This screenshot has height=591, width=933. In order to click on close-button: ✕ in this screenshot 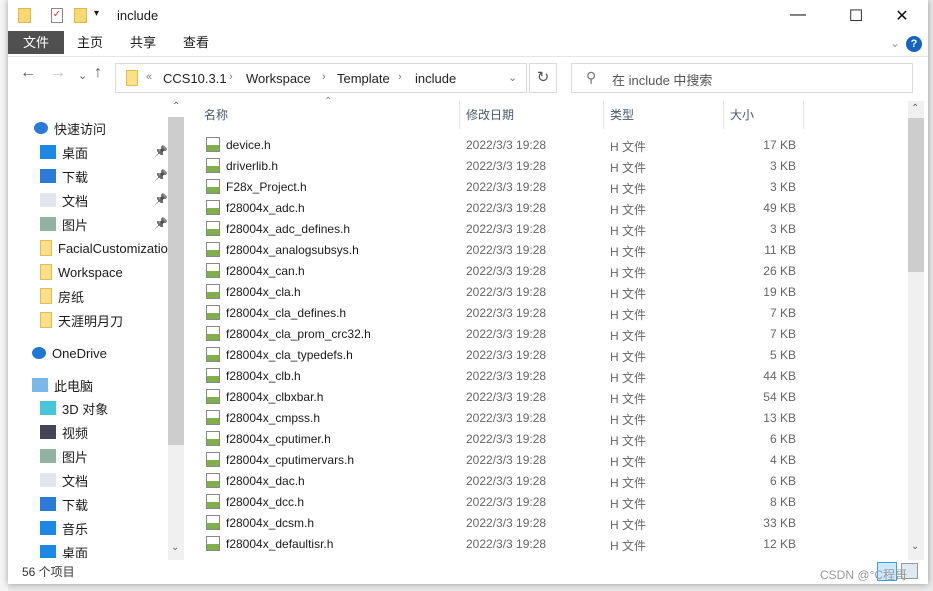, I will do `click(902, 16)`.